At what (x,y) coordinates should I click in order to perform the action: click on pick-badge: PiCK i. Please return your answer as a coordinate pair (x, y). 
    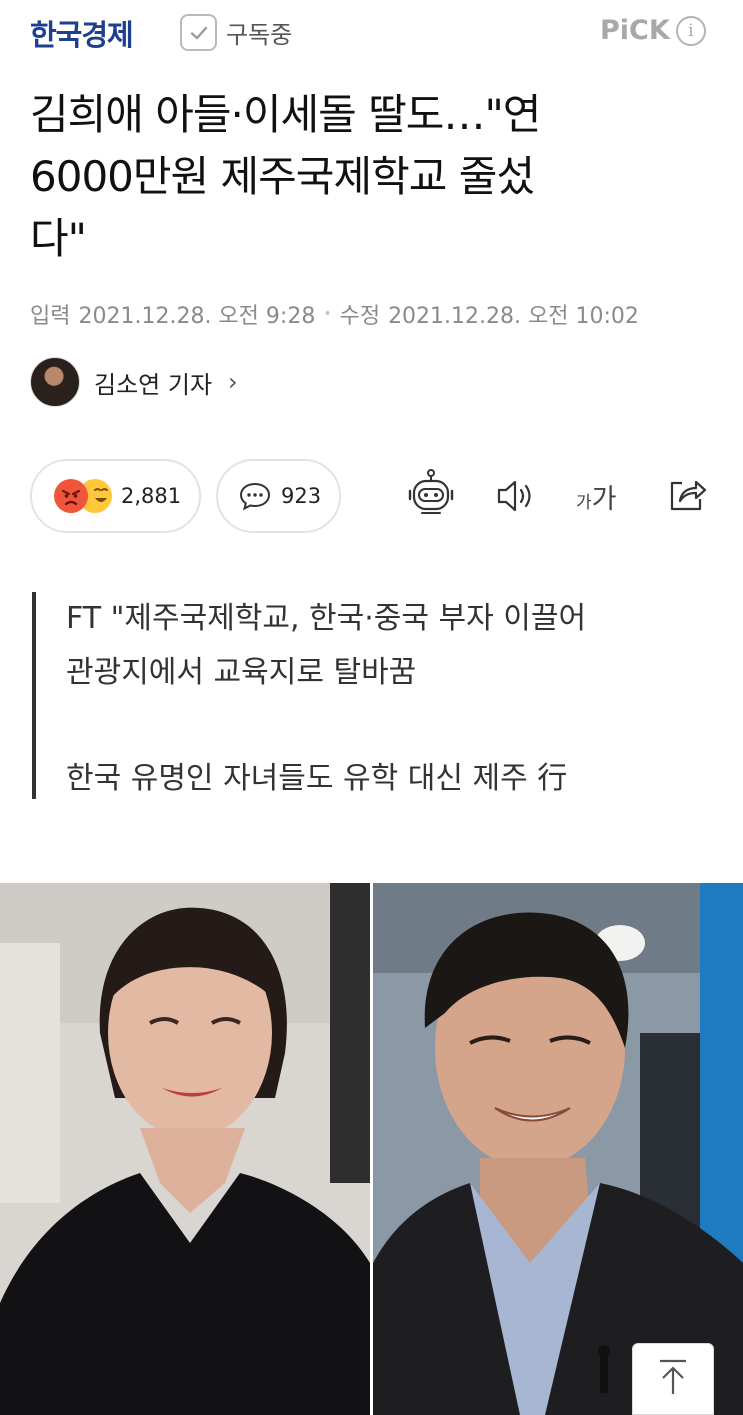
    Looking at the image, I should click on (653, 30).